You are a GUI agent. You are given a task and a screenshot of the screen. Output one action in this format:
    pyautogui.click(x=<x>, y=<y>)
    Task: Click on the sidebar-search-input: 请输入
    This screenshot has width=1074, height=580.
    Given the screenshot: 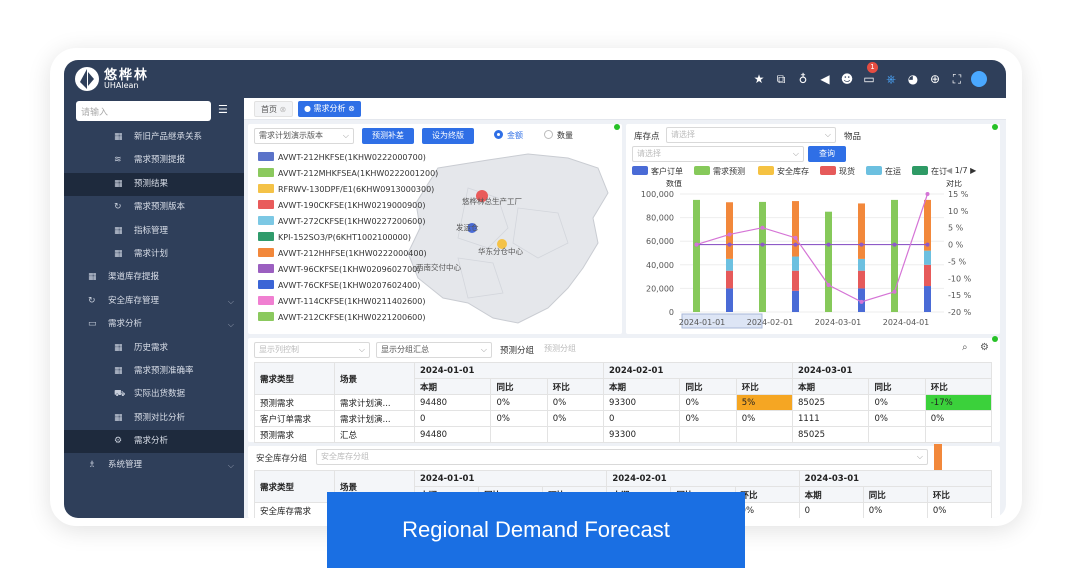 What is the action you would take?
    pyautogui.click(x=143, y=111)
    